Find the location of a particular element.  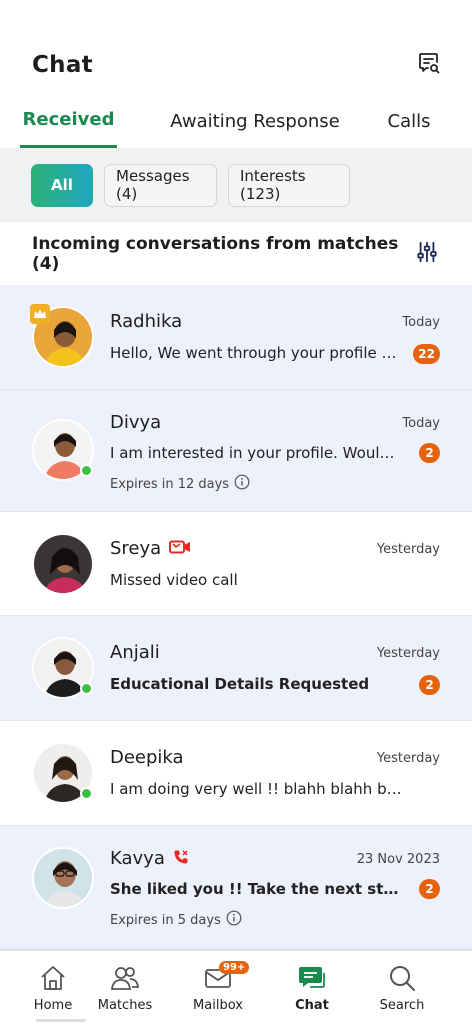

expiry-note: Expires in 5 days is located at coordinates (176, 920).